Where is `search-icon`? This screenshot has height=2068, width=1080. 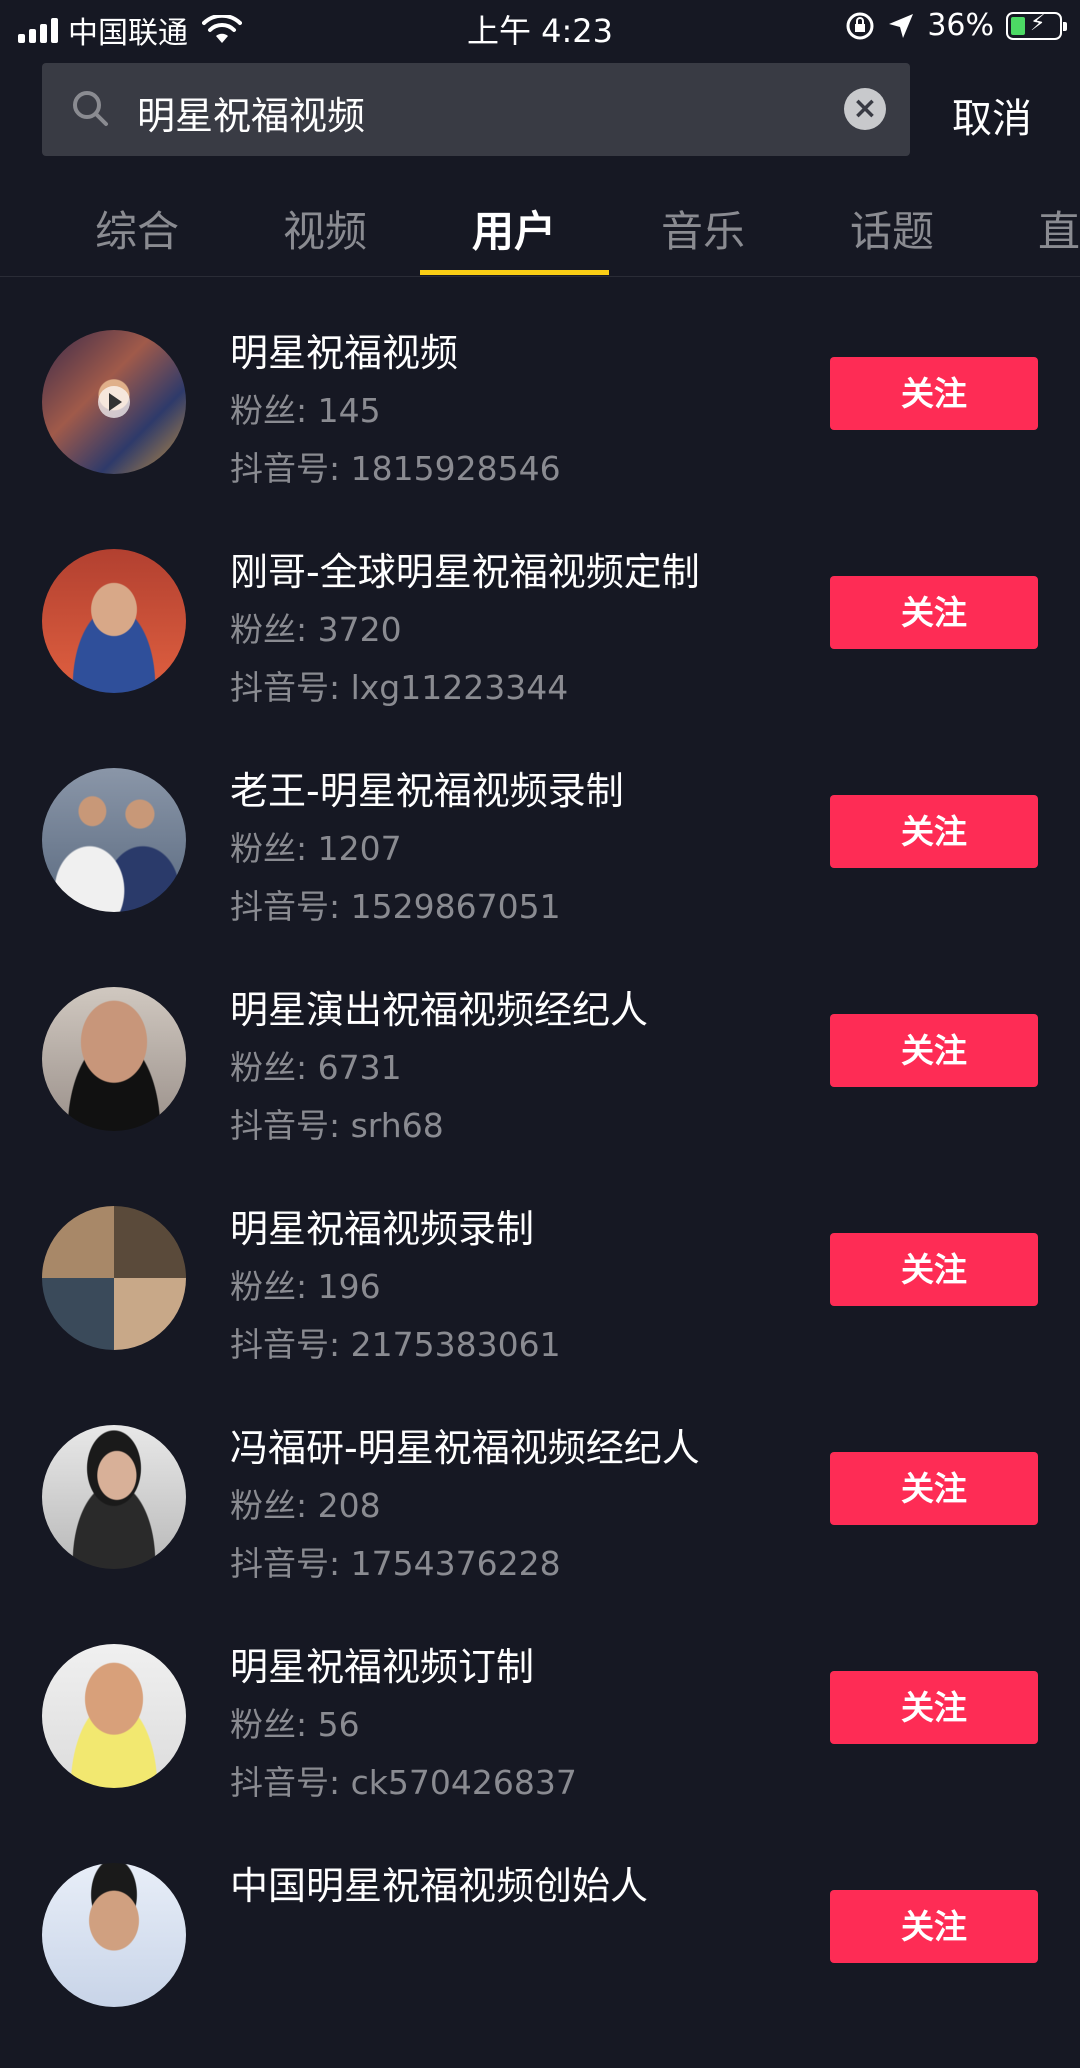 search-icon is located at coordinates (90, 108).